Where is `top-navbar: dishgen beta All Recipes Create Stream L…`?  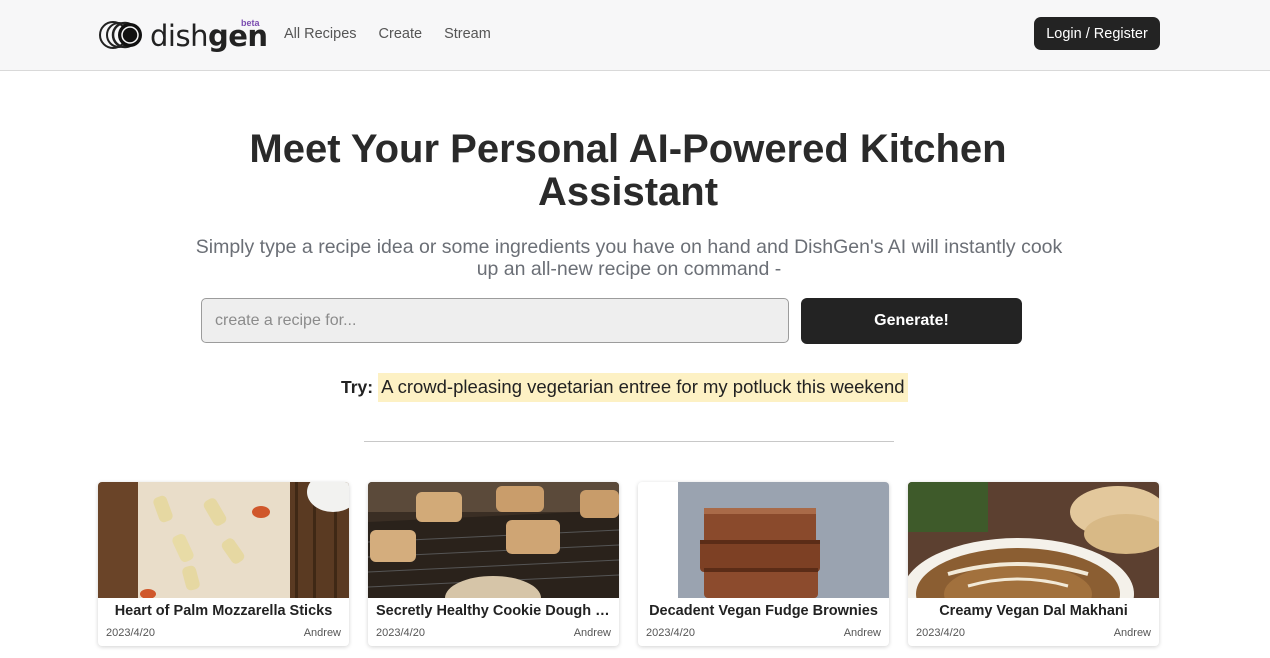 top-navbar: dishgen beta All Recipes Create Stream L… is located at coordinates (635, 35).